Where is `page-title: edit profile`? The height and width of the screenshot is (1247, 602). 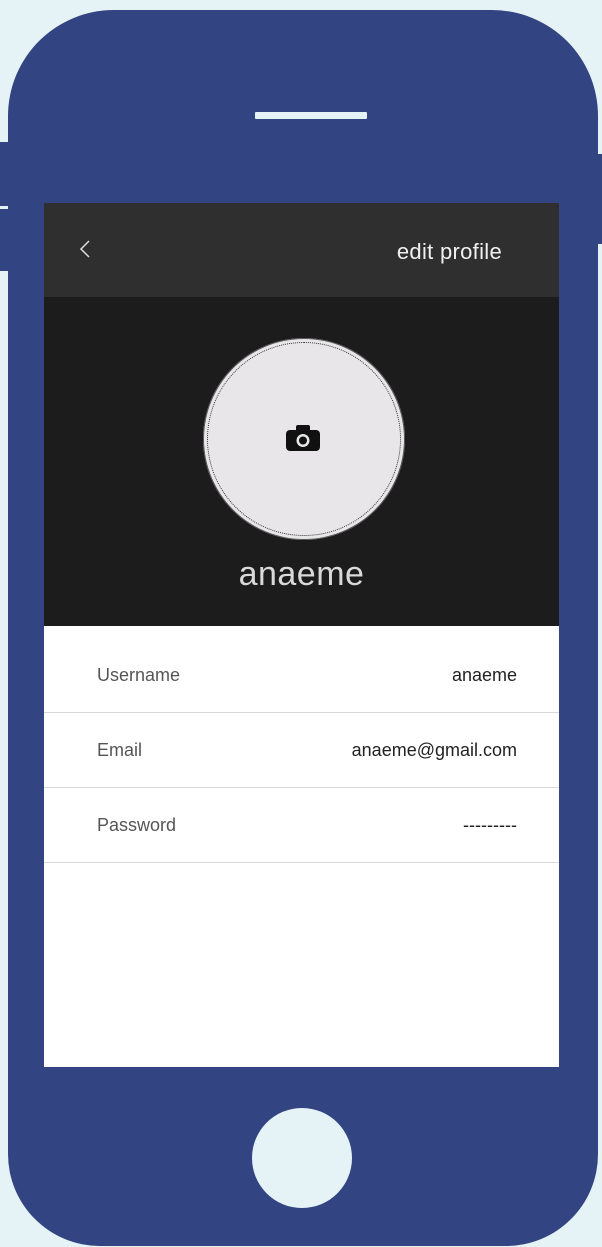 page-title: edit profile is located at coordinates (449, 251).